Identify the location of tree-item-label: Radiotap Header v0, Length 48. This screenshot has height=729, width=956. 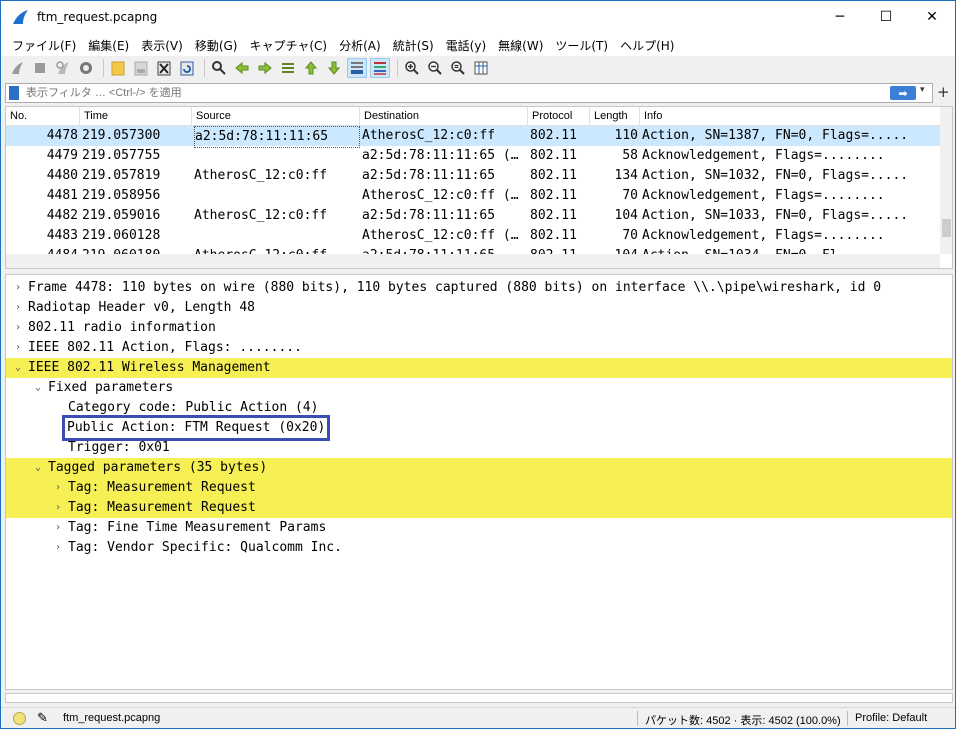
(141, 307).